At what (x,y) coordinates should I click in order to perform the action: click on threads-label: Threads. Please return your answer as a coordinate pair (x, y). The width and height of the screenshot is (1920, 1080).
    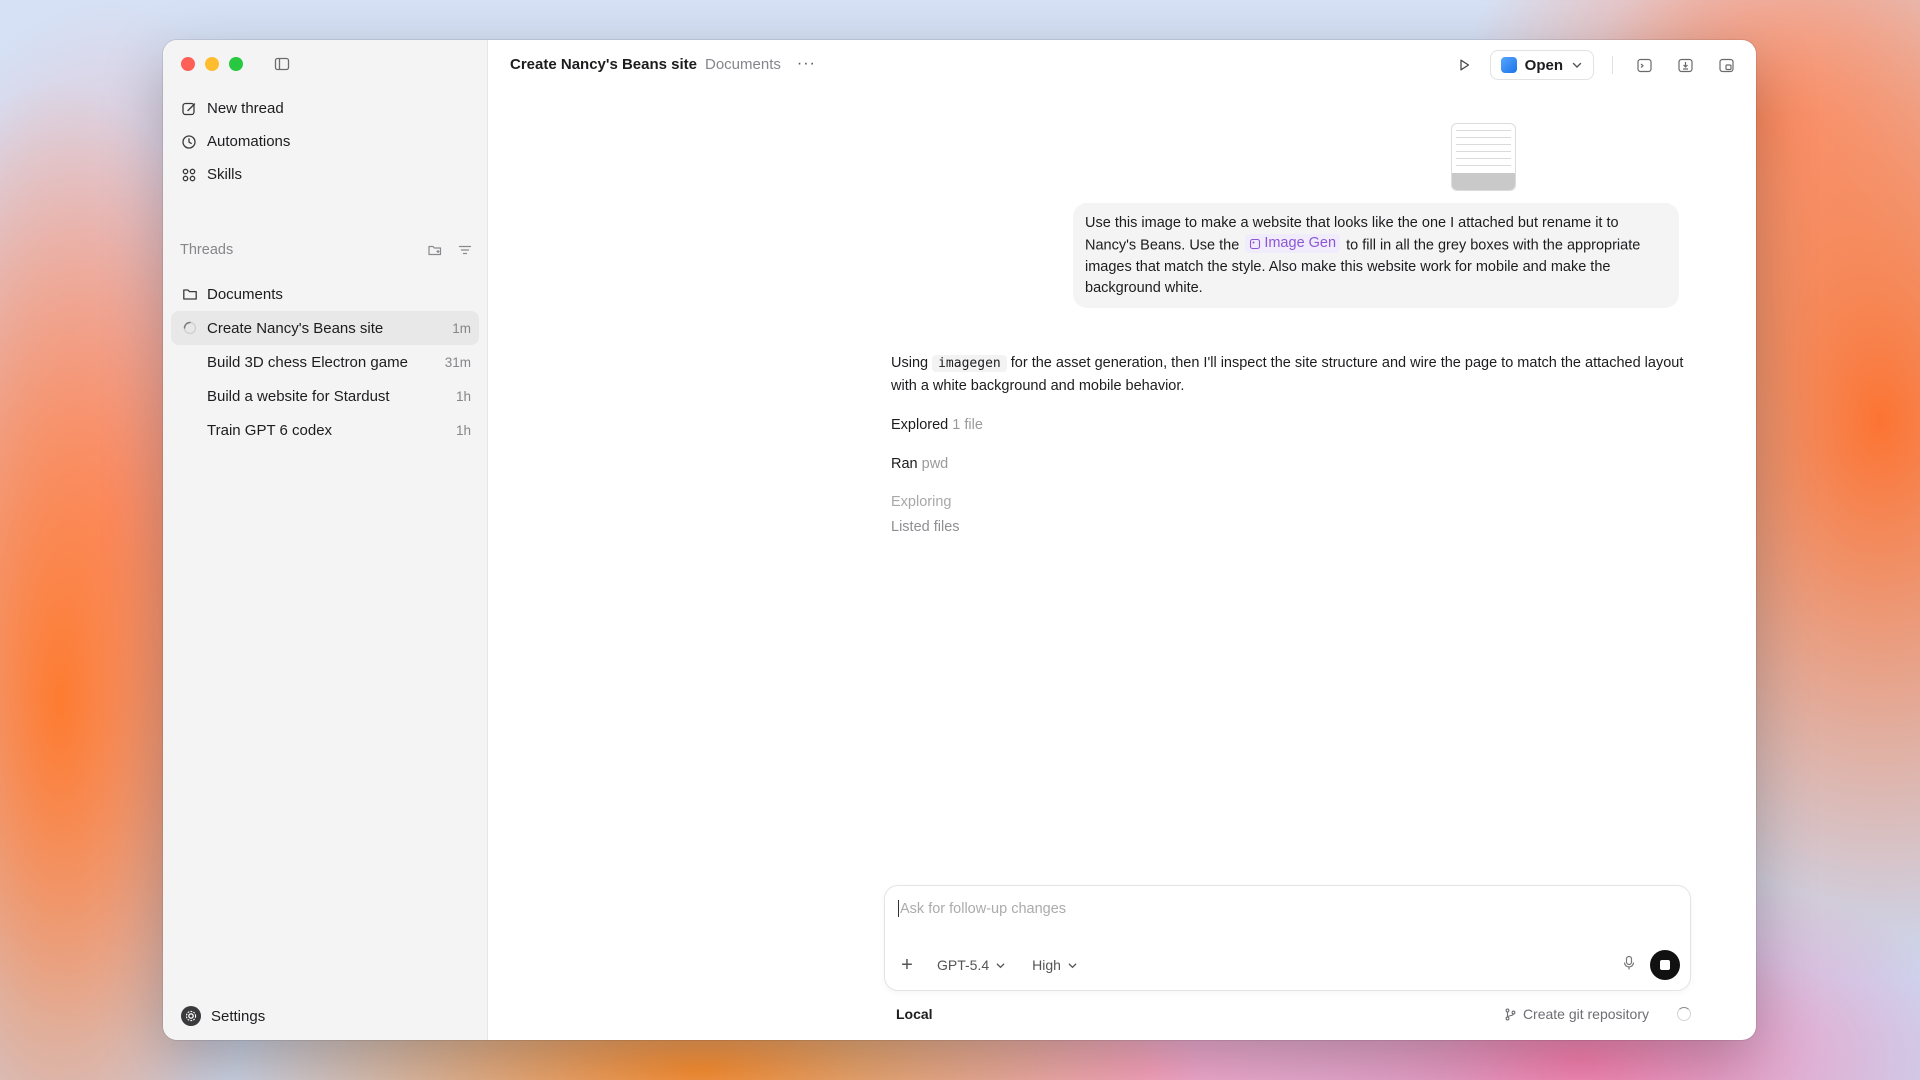
    Looking at the image, I should click on (207, 250).